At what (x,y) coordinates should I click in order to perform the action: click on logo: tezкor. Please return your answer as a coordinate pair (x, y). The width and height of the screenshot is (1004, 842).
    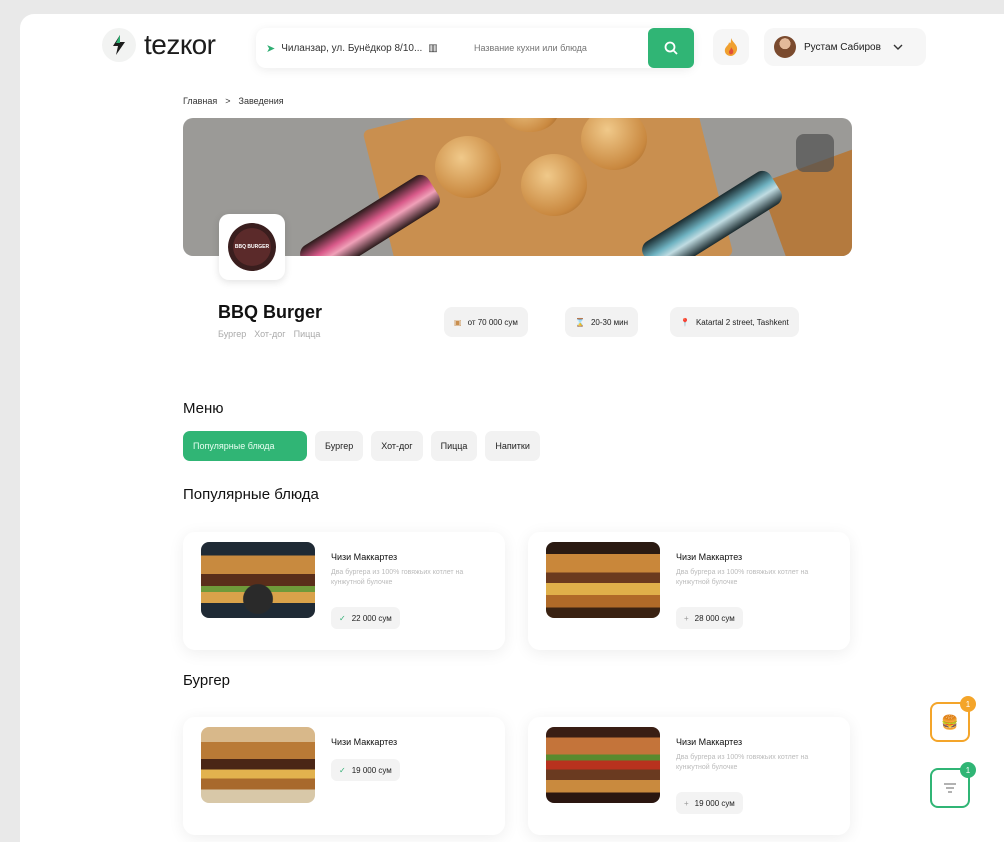
    Looking at the image, I should click on (159, 45).